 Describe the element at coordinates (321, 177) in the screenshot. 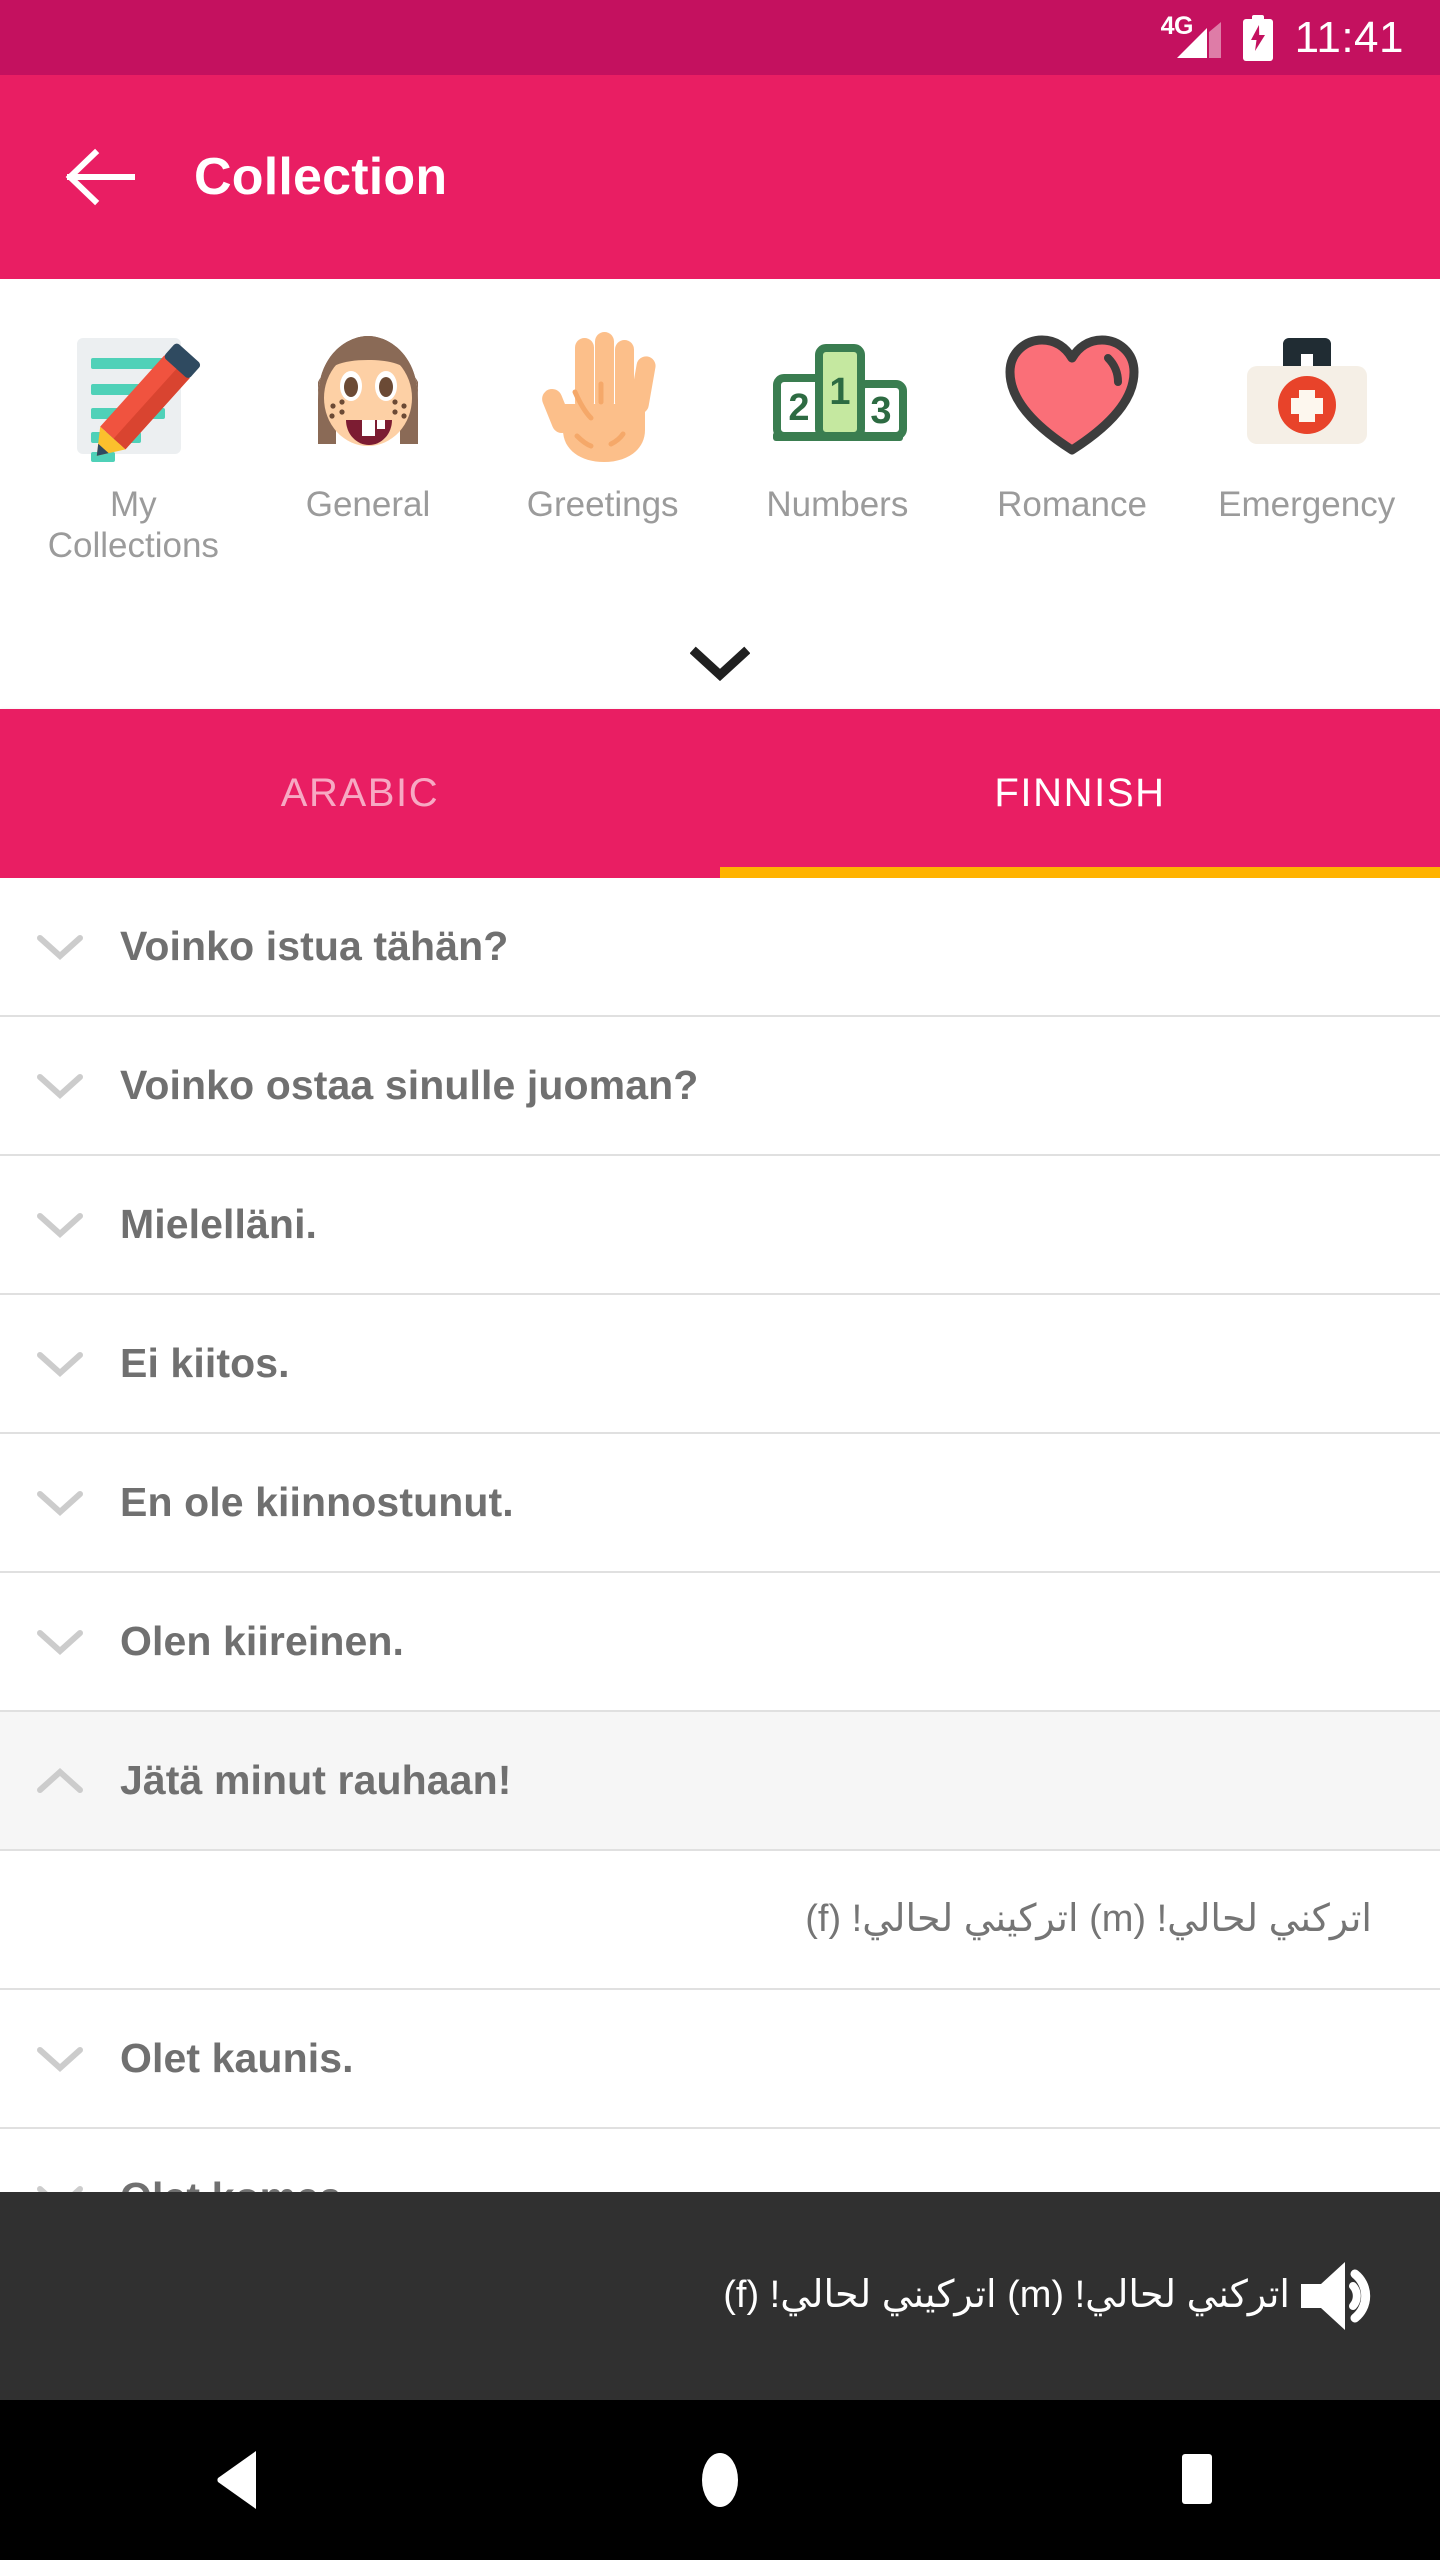

I see `page-title: Collection` at that location.